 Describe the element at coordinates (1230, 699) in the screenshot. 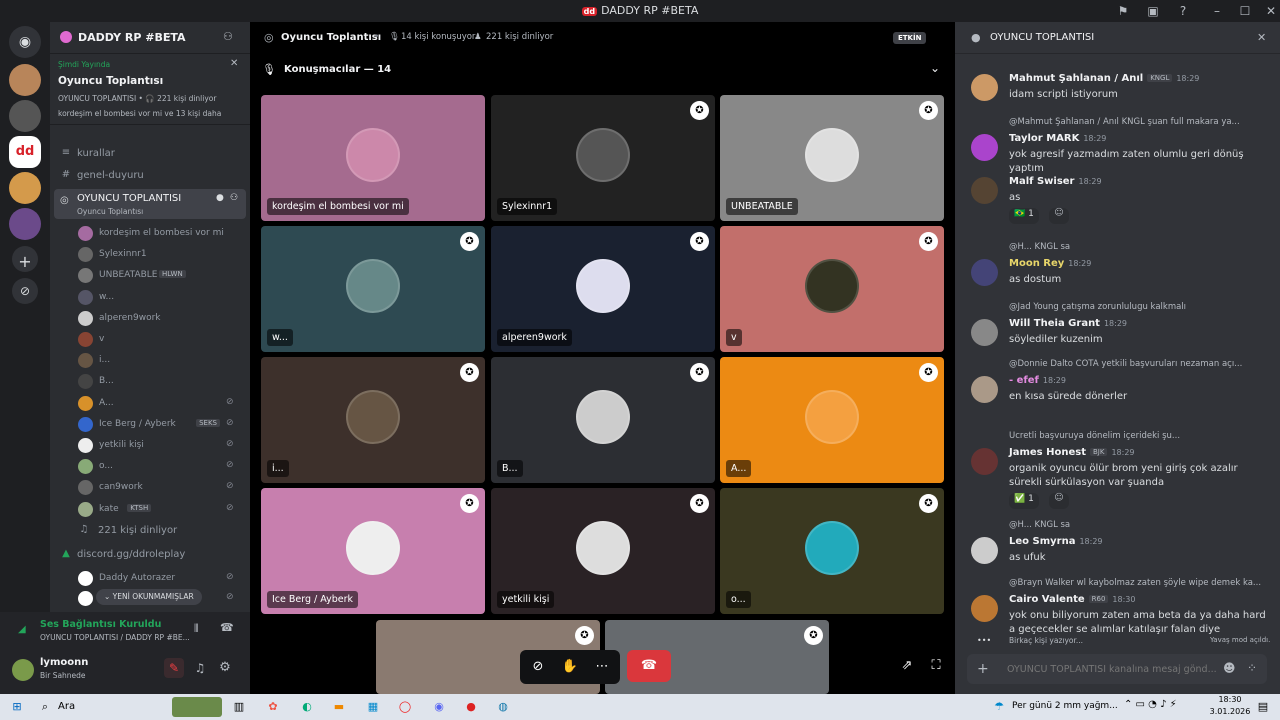

I see `clock-time: 18:30` at that location.